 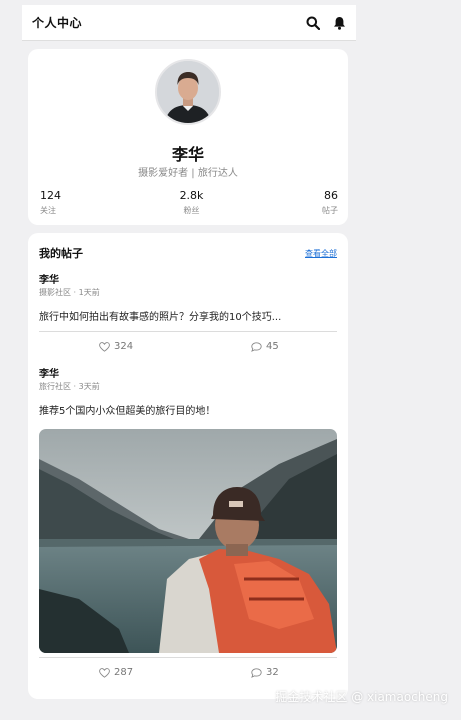 I want to click on profile-stats: 124 关注 2.8k 粉丝 86 帖子, so click(x=189, y=202).